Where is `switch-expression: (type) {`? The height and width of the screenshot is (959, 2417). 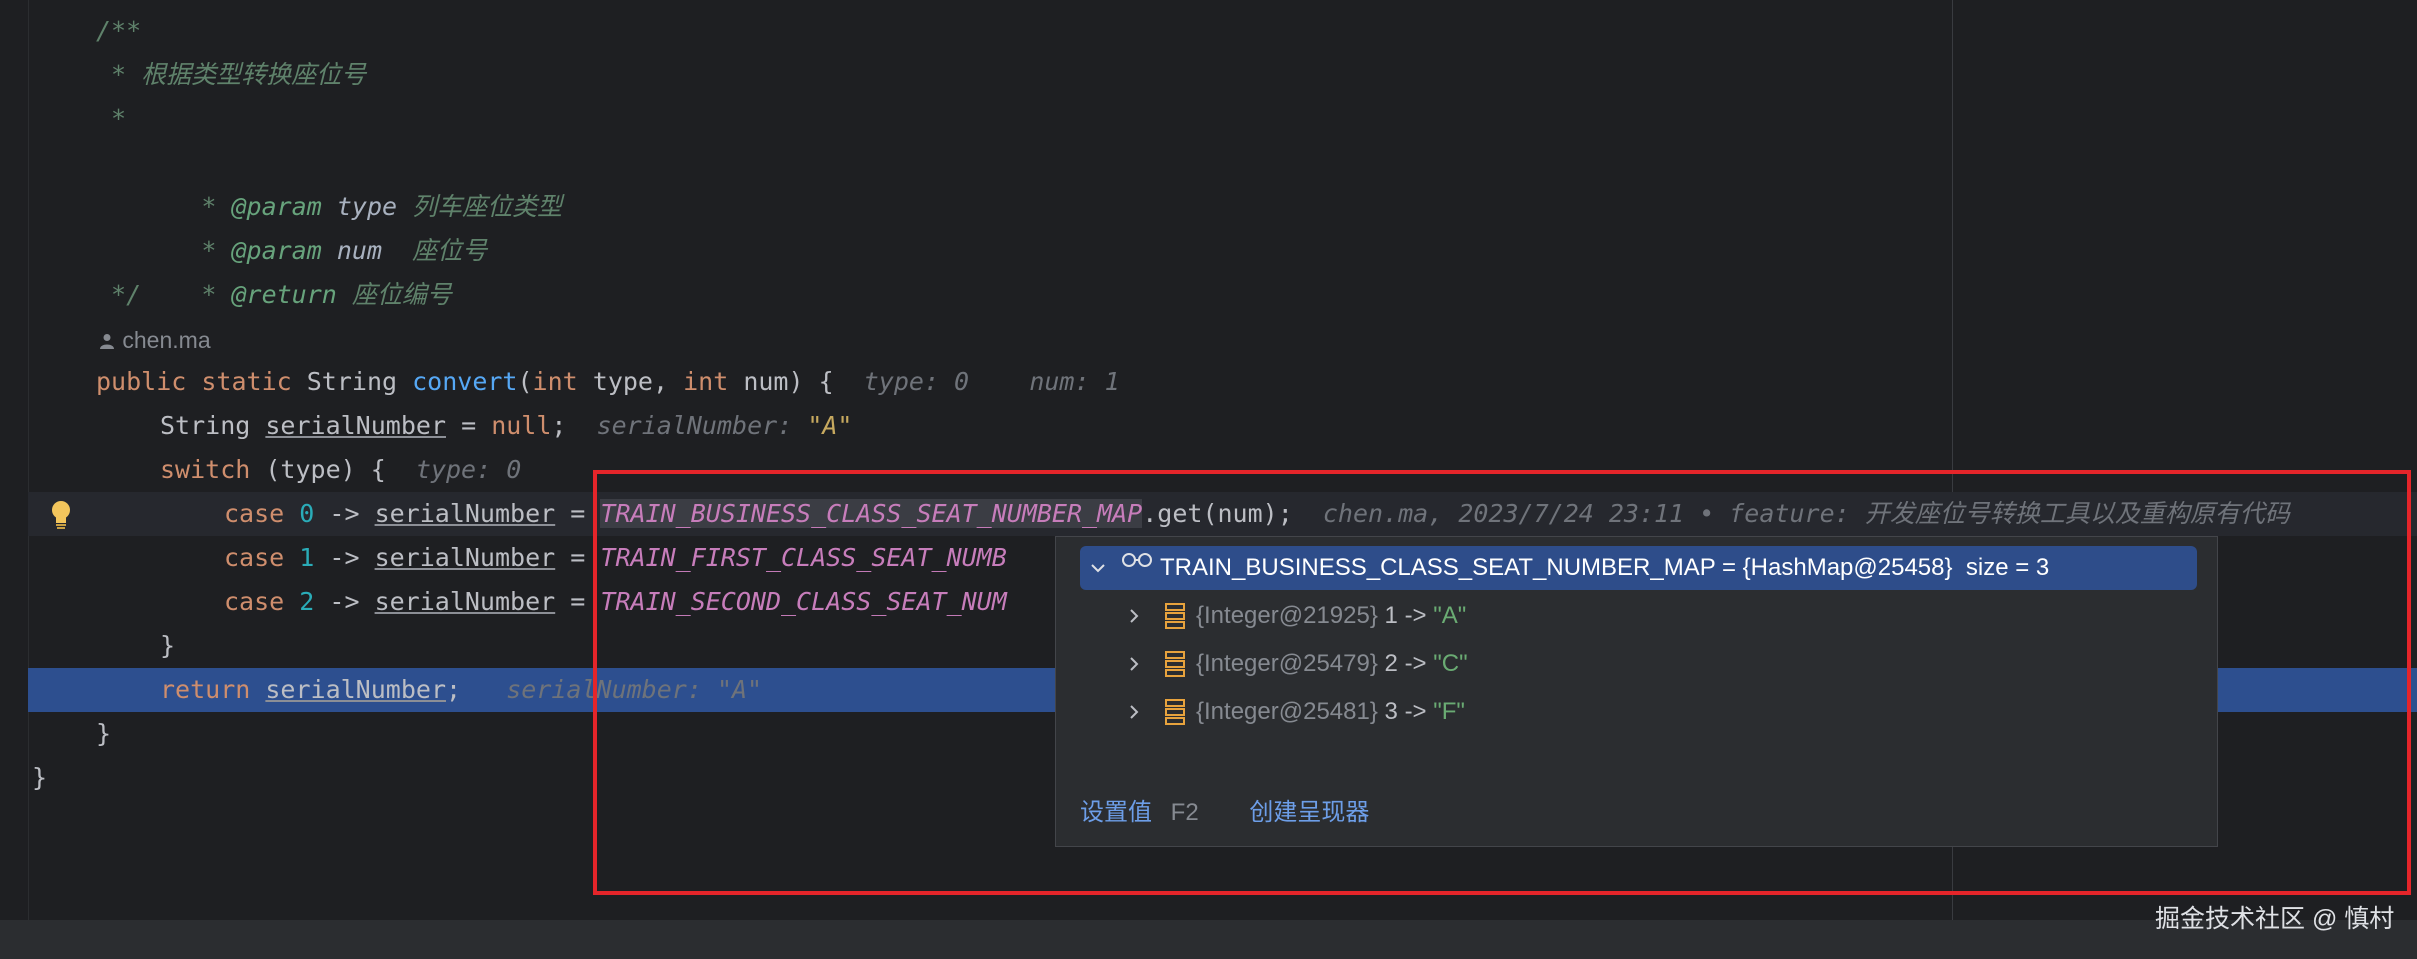
switch-expression: (type) { is located at coordinates (325, 469).